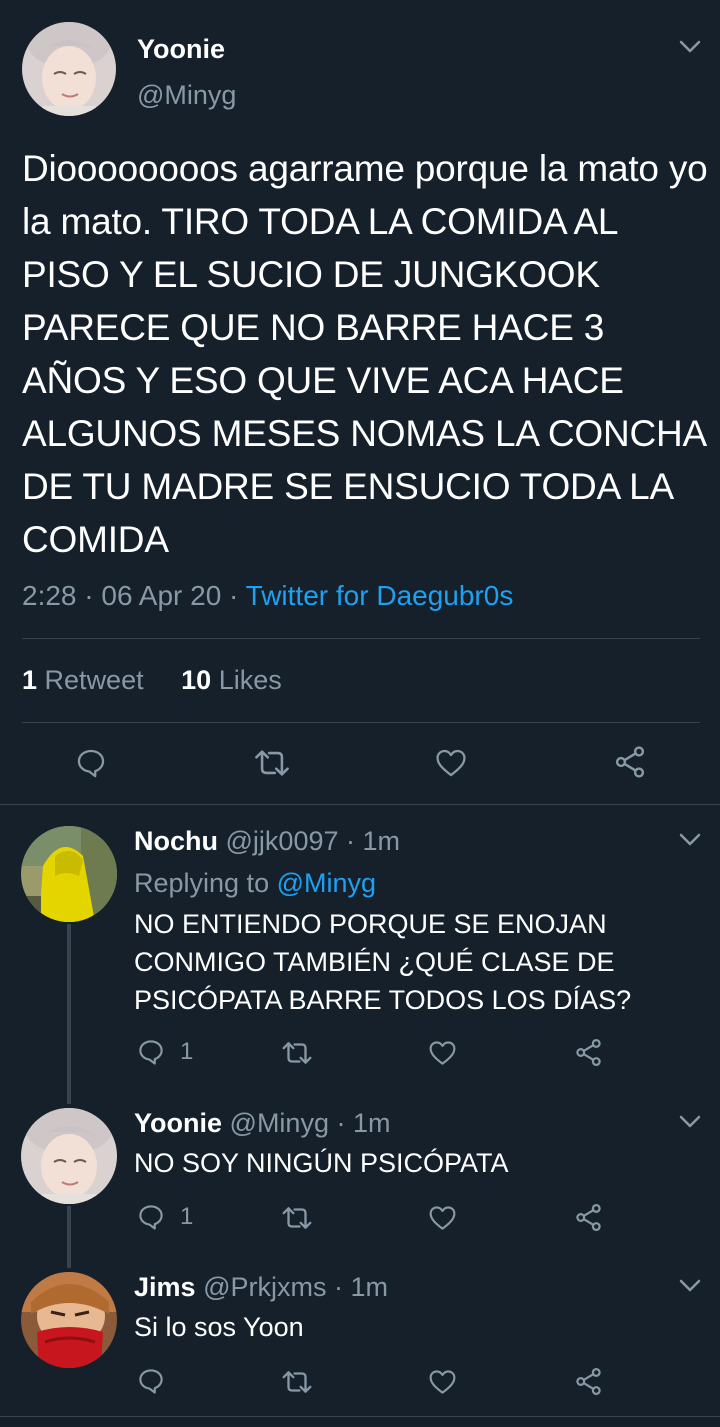 The image size is (720, 1427). What do you see at coordinates (94, 680) in the screenshot?
I see `retweets-label: Retweet` at bounding box center [94, 680].